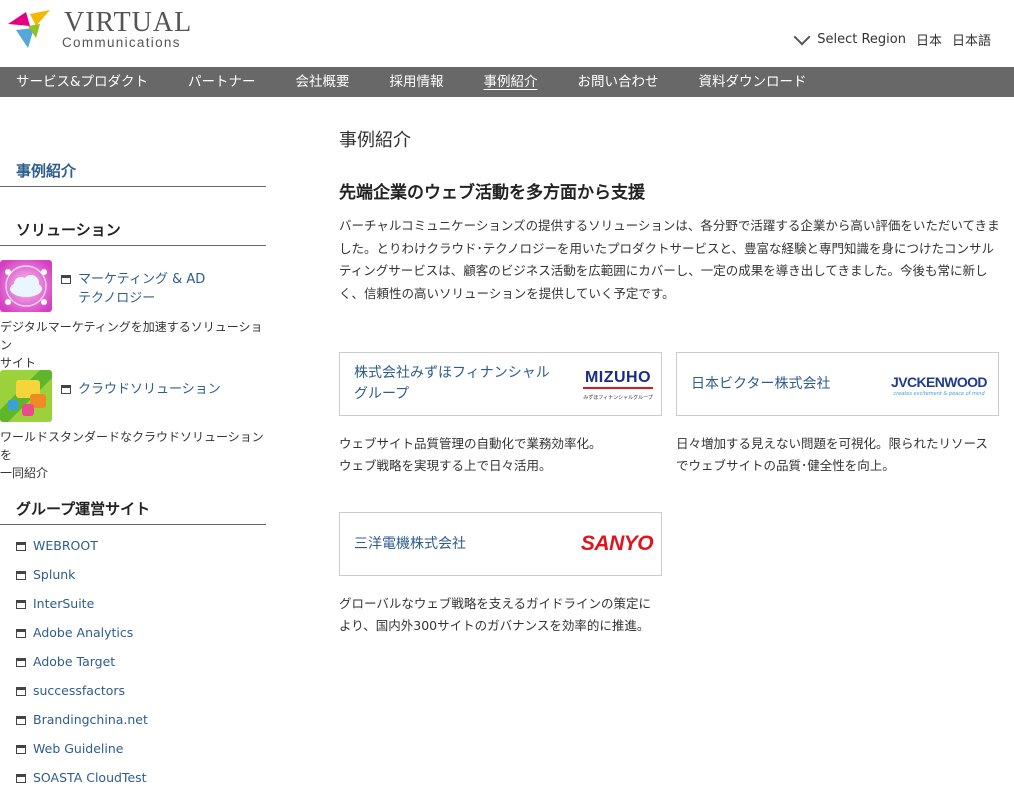 The height and width of the screenshot is (799, 1014). I want to click on cloud-solution-link: クラウドソリューション, so click(141, 389).